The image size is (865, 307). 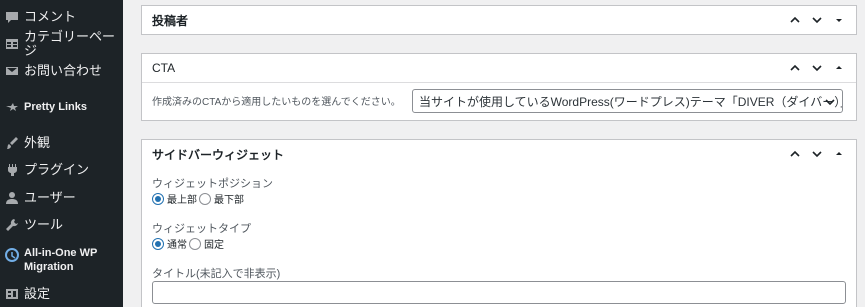 I want to click on widget-type-radio-group: 通常 固定, so click(x=189, y=243).